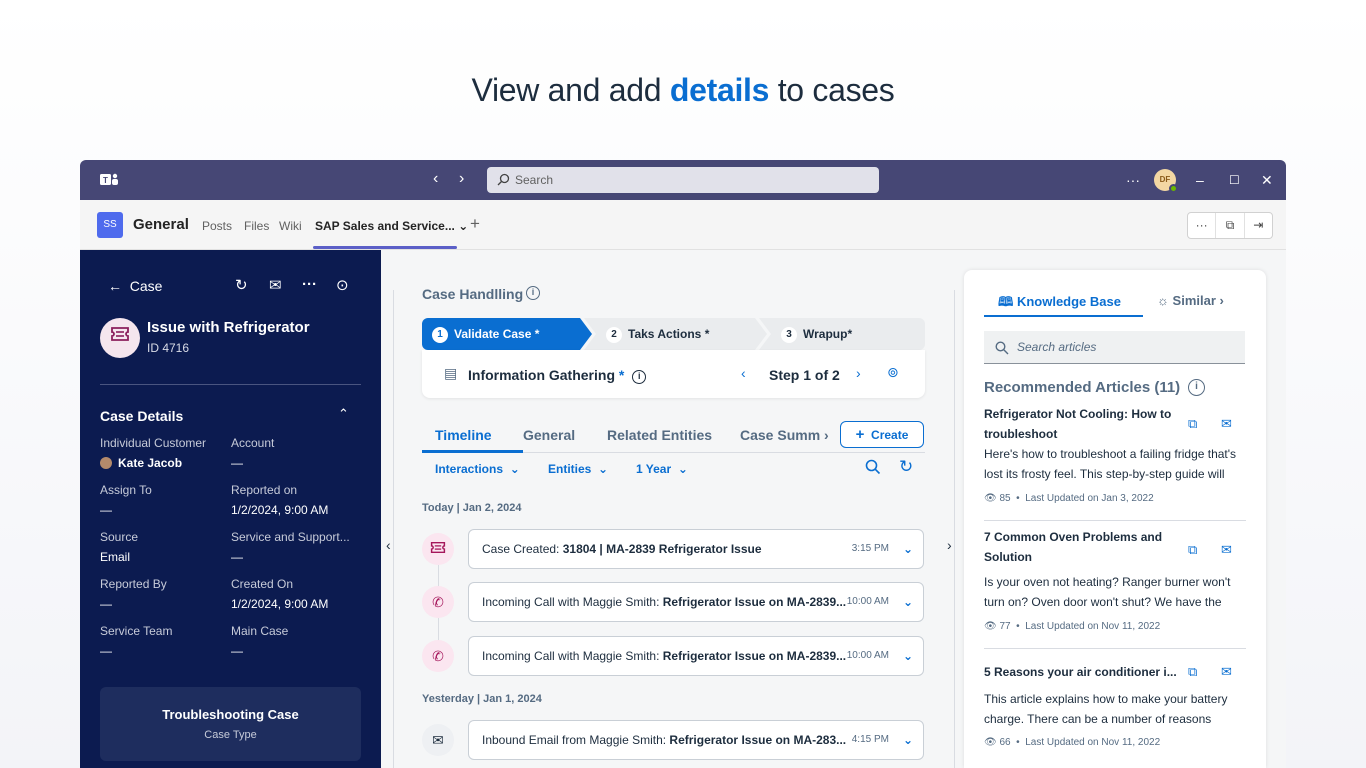 Image resolution: width=1366 pixels, height=768 pixels. I want to click on meet-icon: ⧉, so click(1230, 225).